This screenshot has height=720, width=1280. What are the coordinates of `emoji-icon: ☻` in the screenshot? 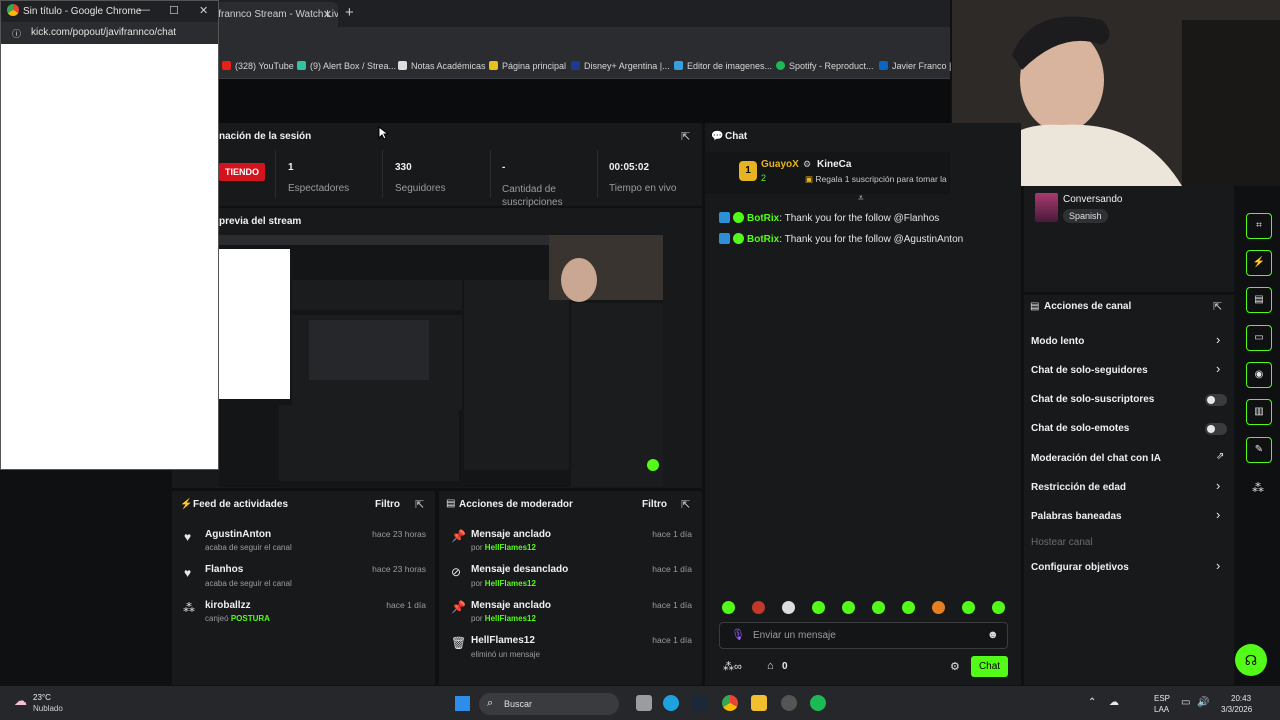 It's located at (993, 635).